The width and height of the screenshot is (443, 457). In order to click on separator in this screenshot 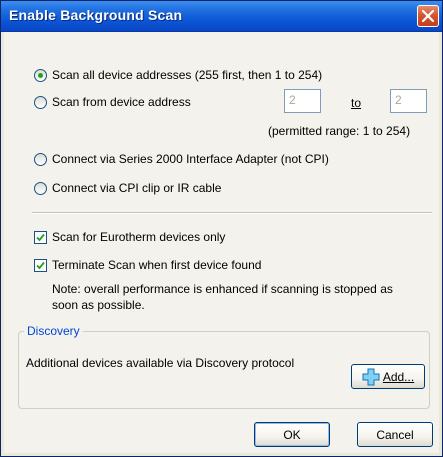, I will do `click(232, 213)`.